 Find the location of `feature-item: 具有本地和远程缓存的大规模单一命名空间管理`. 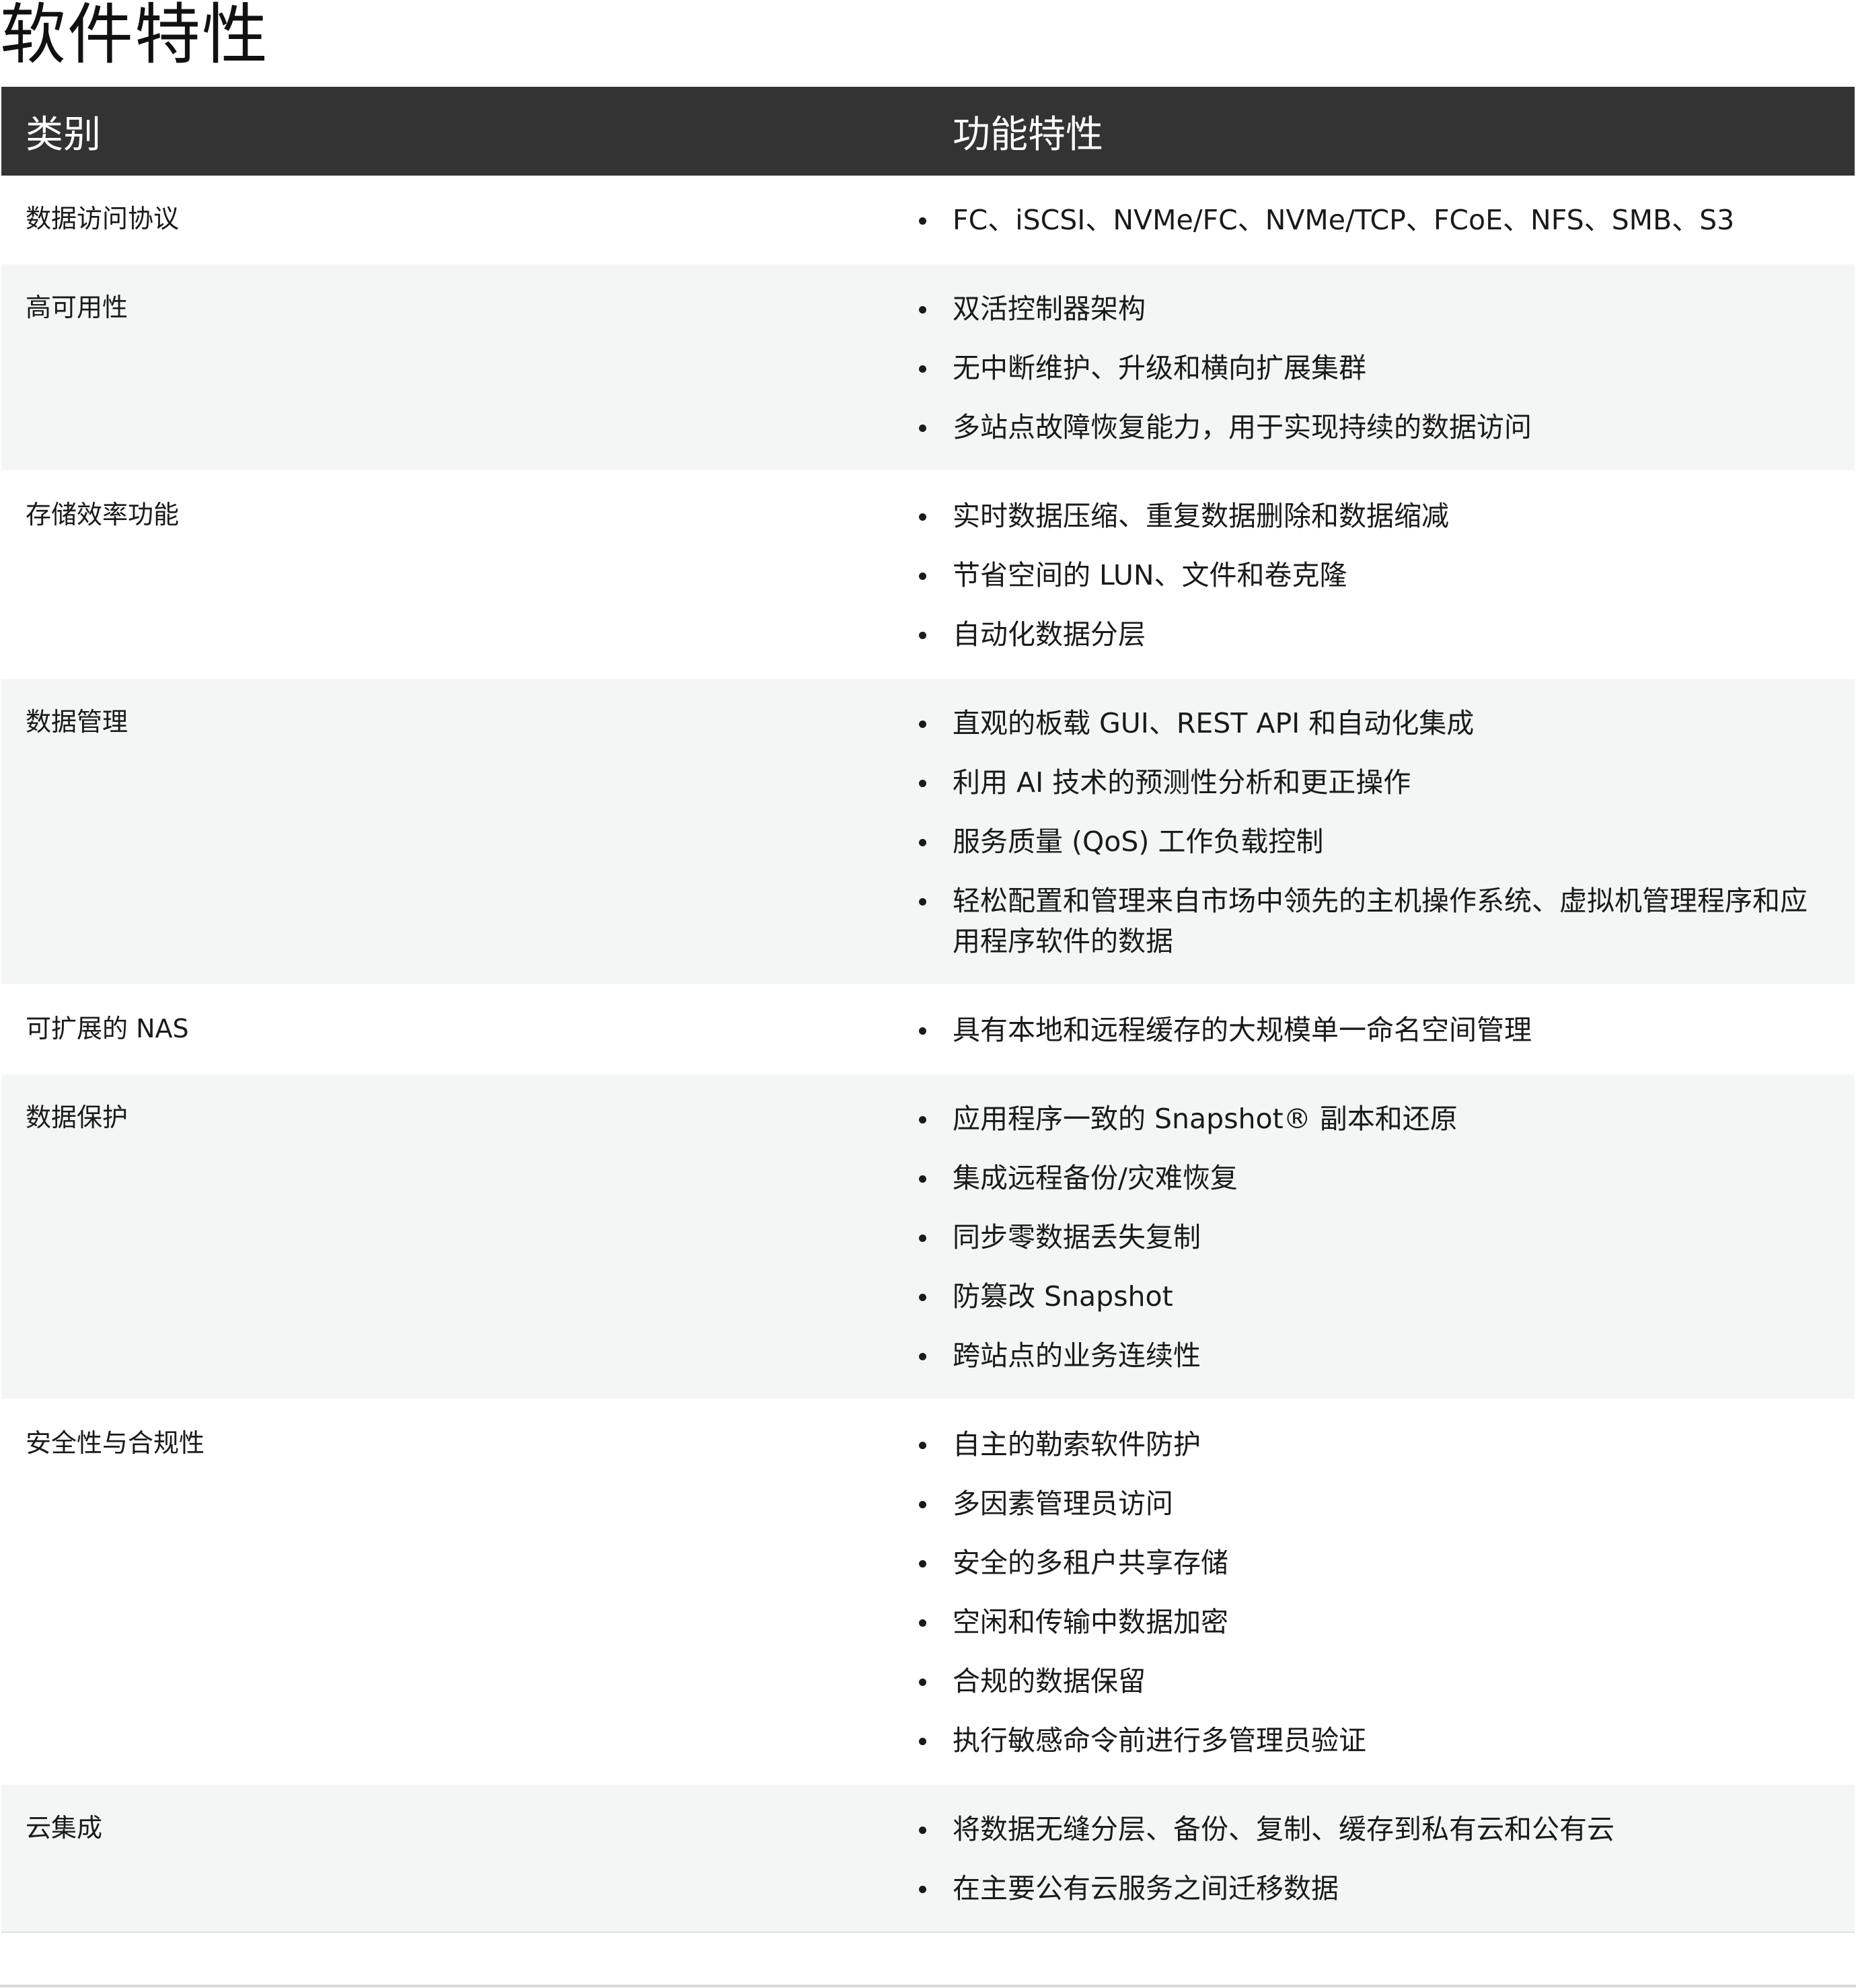

feature-item: 具有本地和远程缓存的大规模单一命名空间管理 is located at coordinates (1372, 1030).